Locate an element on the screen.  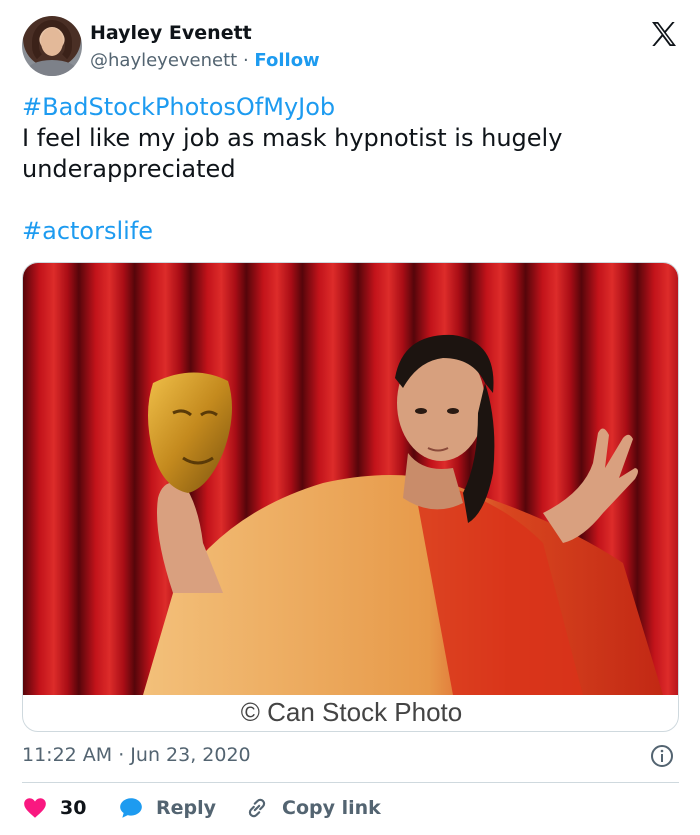
reply-button: Reply is located at coordinates (167, 808).